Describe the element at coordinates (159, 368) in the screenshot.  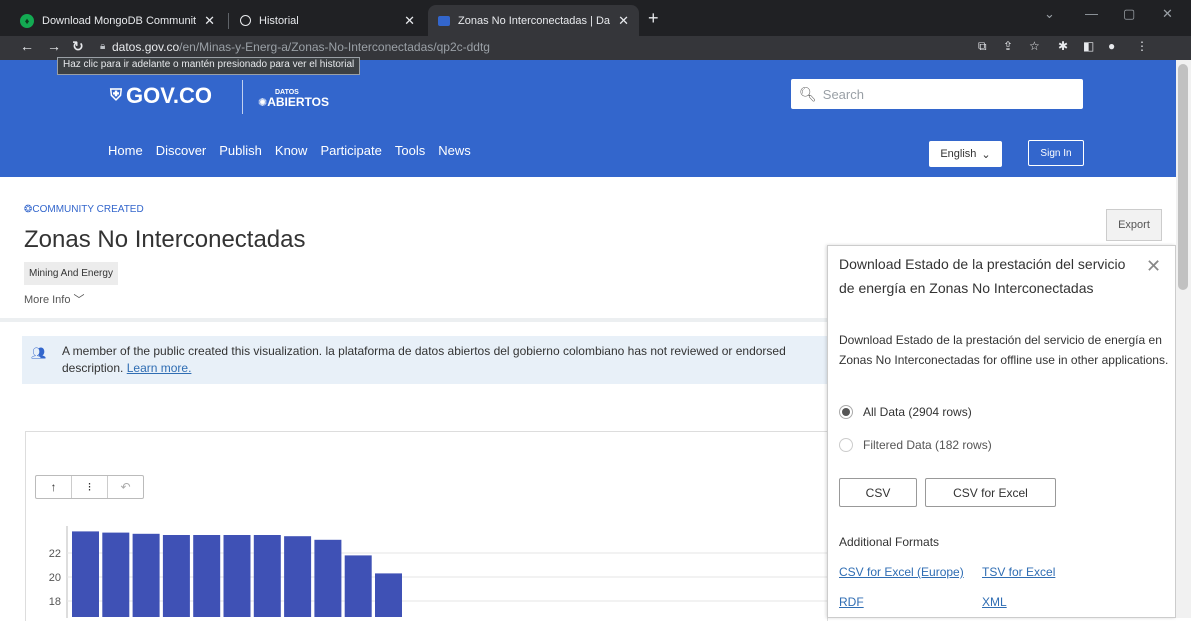
I see `learn-more-link: Learn more.` at that location.